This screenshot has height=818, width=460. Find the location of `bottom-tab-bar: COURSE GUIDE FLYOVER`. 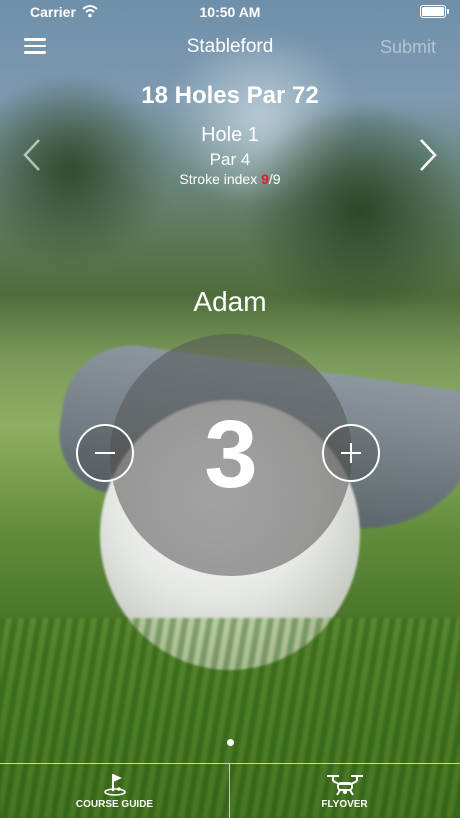

bottom-tab-bar: COURSE GUIDE FLYOVER is located at coordinates (230, 790).